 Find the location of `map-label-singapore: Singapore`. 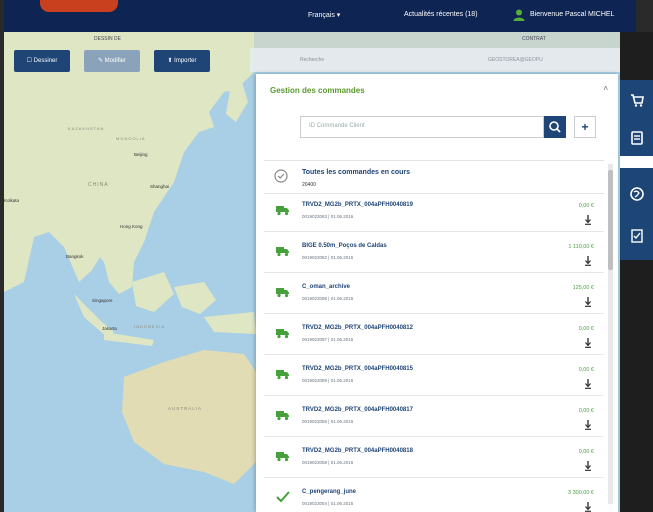

map-label-singapore: Singapore is located at coordinates (102, 300).